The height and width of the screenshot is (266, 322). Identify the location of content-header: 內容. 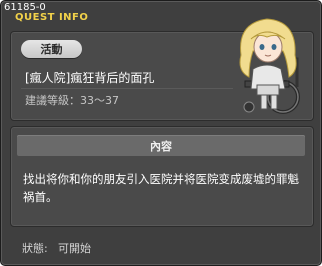
(161, 145).